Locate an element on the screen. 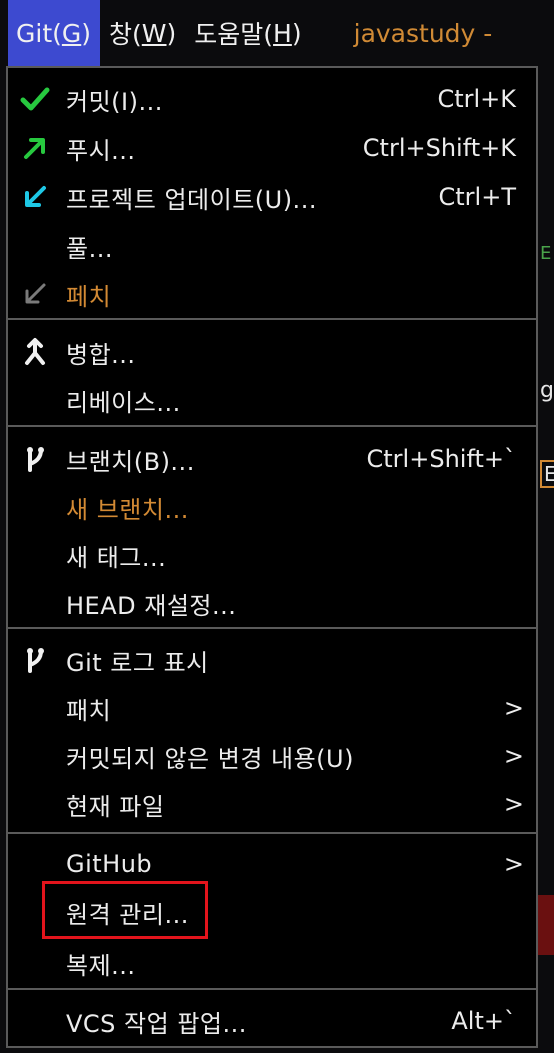 Image resolution: width=554 pixels, height=1053 pixels. commit-shortcut: Ctrl+K is located at coordinates (476, 99).